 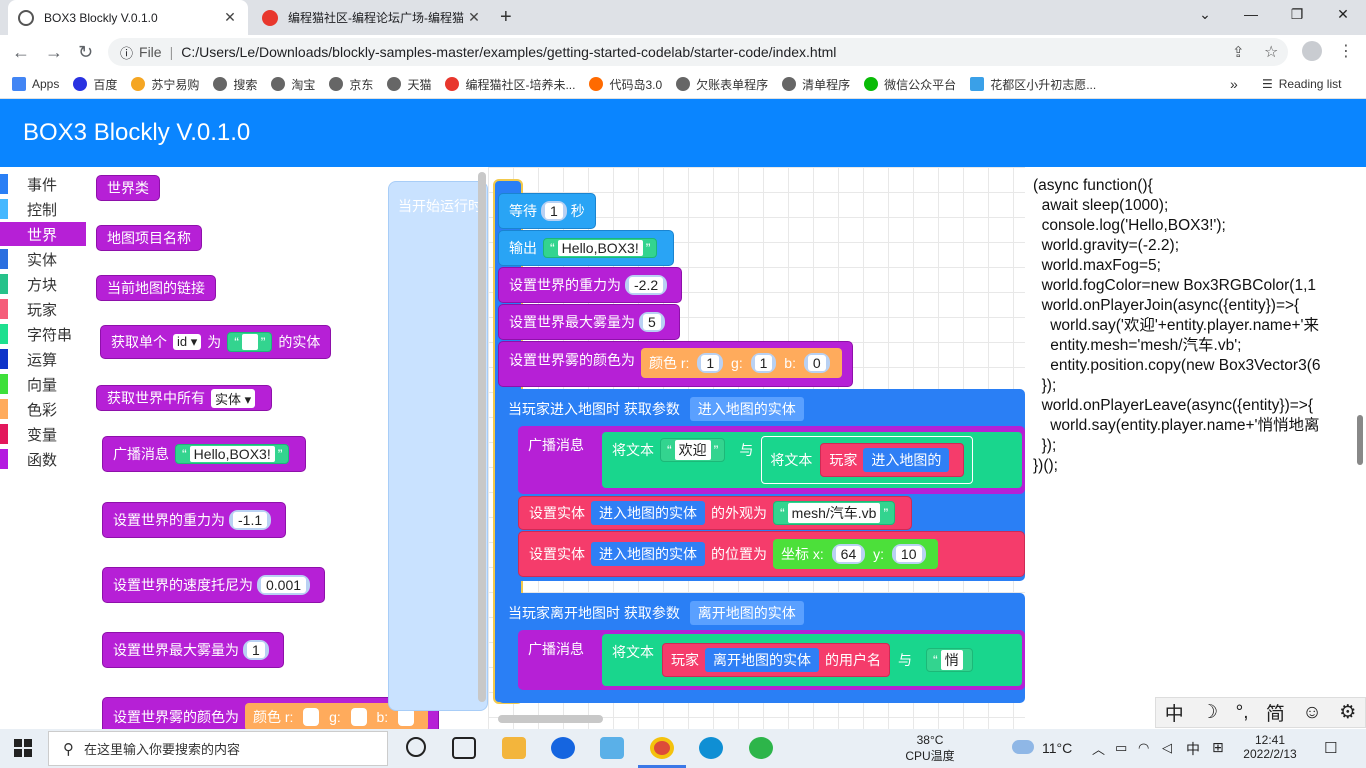 I want to click on reload-icon: ↻, so click(x=85, y=52).